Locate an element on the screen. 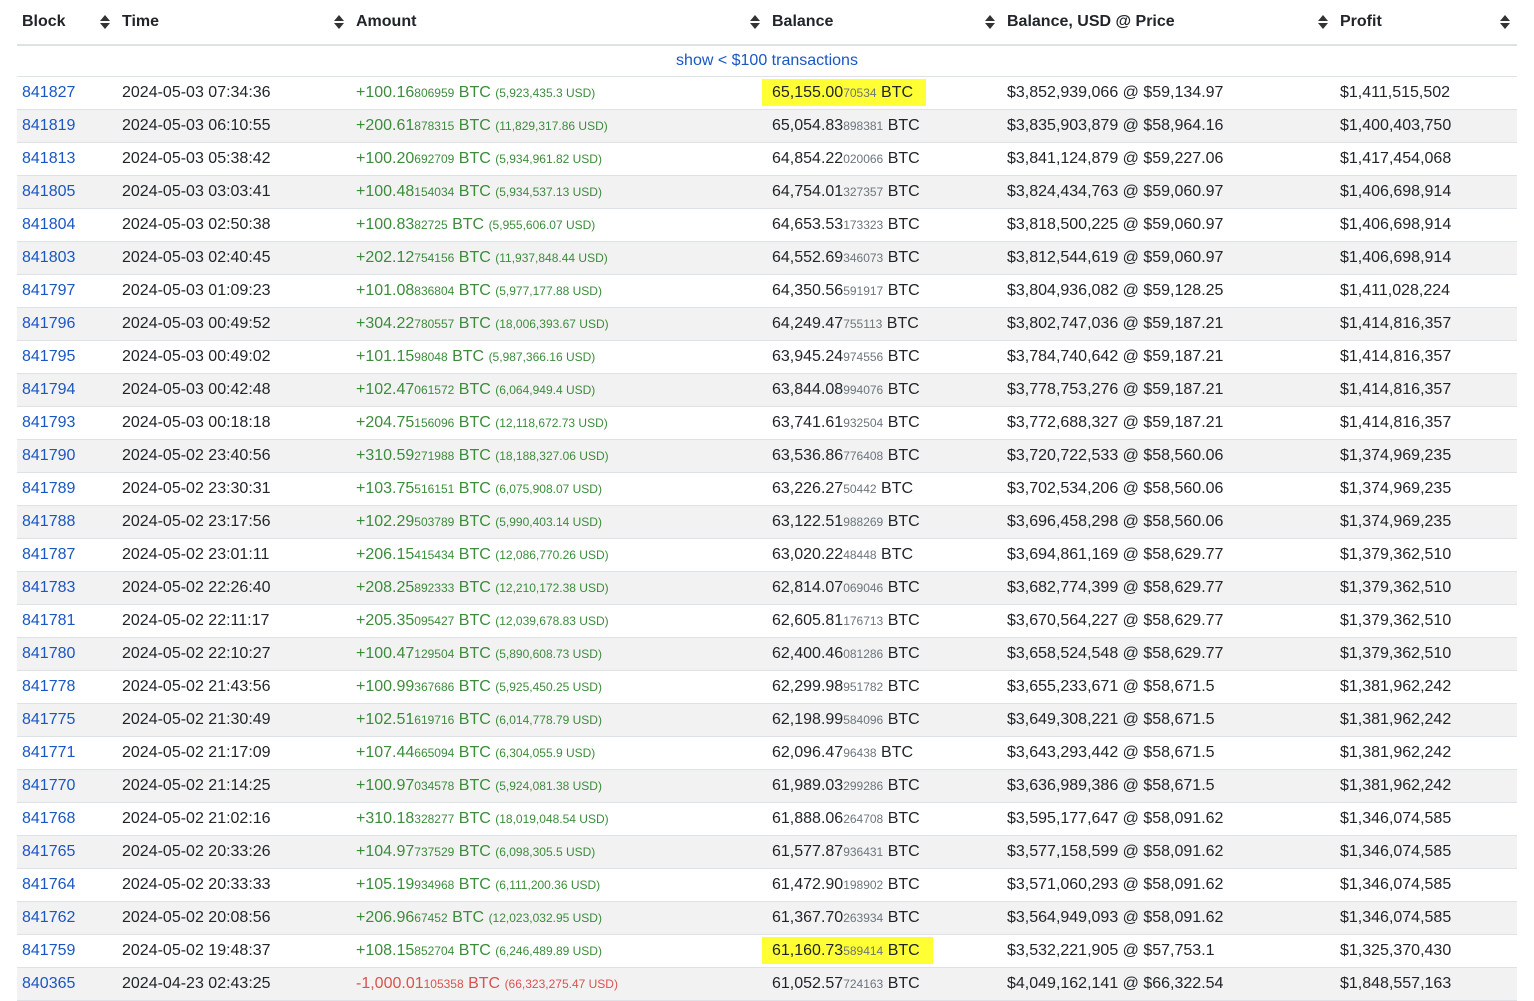 This screenshot has height=1001, width=1534. block-link: 841795 is located at coordinates (48, 356).